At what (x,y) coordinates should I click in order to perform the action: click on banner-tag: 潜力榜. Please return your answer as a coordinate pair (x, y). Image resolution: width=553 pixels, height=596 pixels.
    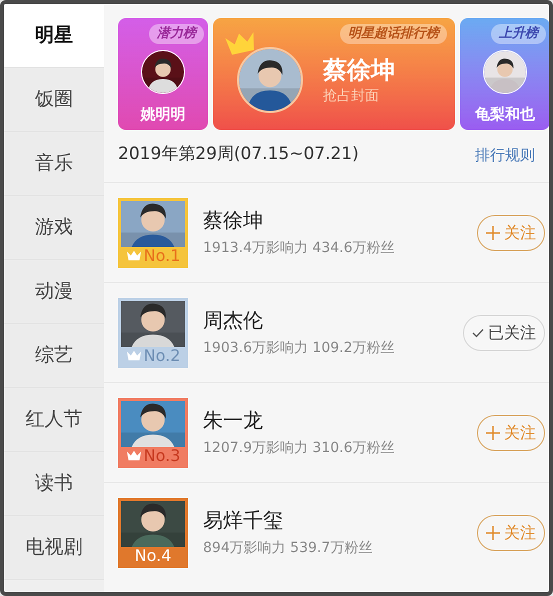
    Looking at the image, I should click on (176, 34).